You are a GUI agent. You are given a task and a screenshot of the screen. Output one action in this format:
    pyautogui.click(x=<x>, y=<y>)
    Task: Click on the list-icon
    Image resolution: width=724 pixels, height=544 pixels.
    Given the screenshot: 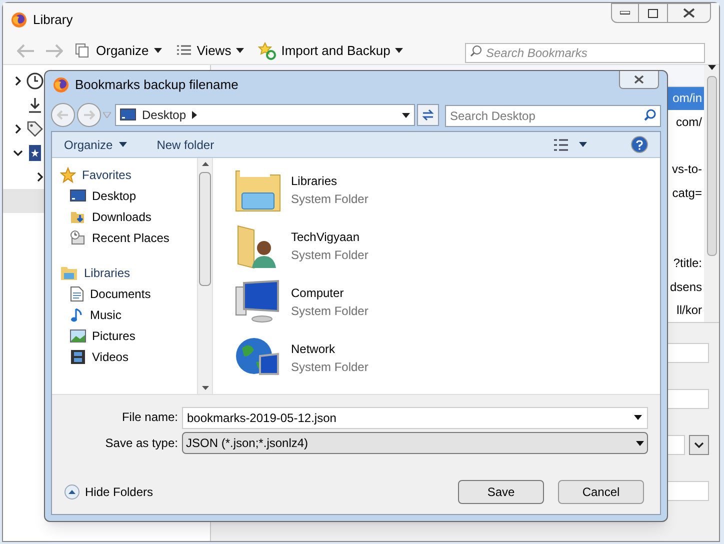 What is the action you would take?
    pyautogui.click(x=184, y=51)
    